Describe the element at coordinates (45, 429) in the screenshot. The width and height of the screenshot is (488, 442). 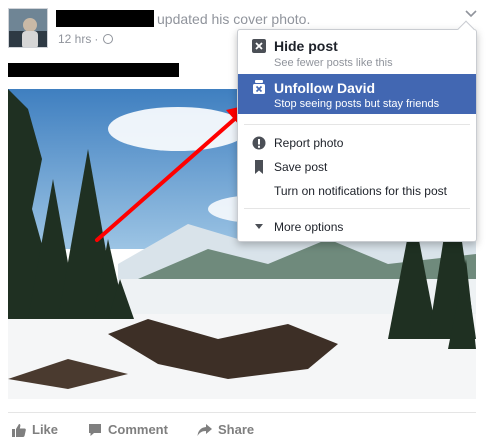
I see `like-label: Like` at that location.